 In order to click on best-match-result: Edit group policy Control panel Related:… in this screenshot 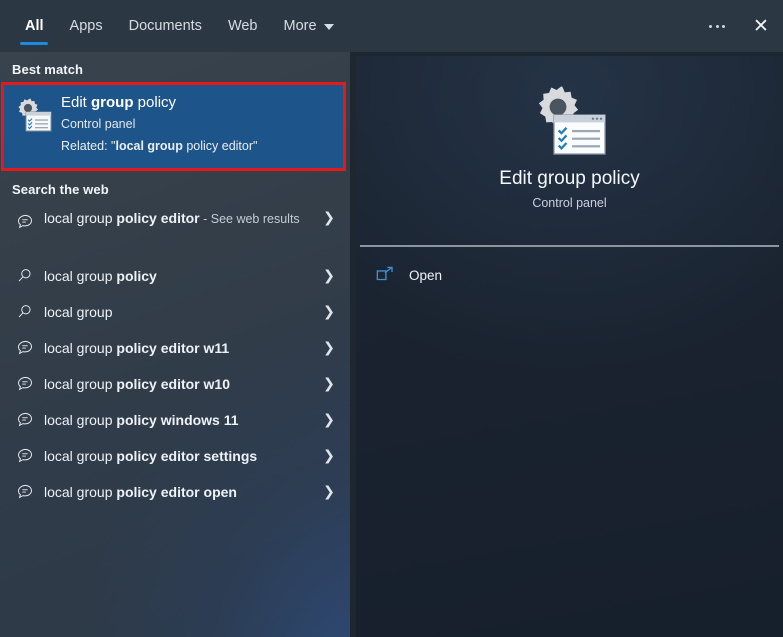, I will do `click(173, 126)`.